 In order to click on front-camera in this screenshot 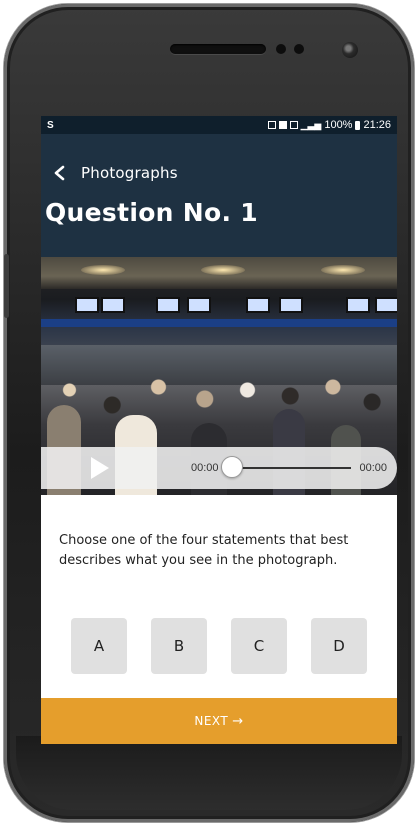, I will do `click(350, 50)`.